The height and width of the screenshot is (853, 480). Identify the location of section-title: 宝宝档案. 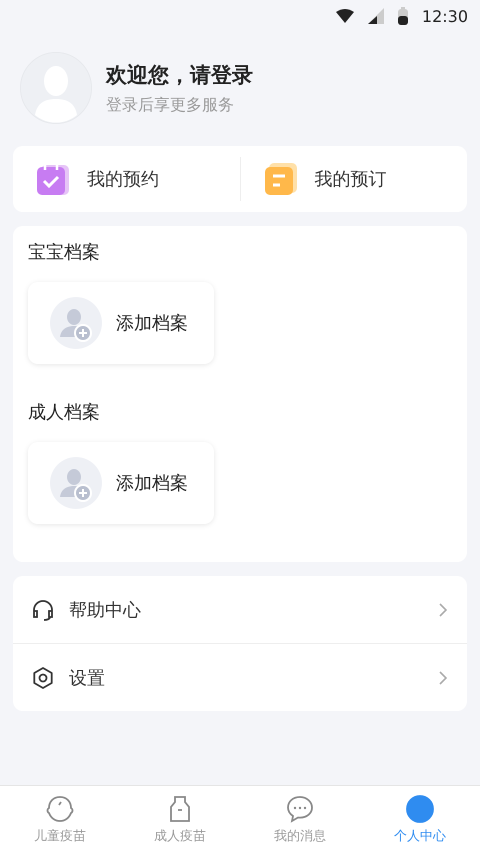
(64, 252).